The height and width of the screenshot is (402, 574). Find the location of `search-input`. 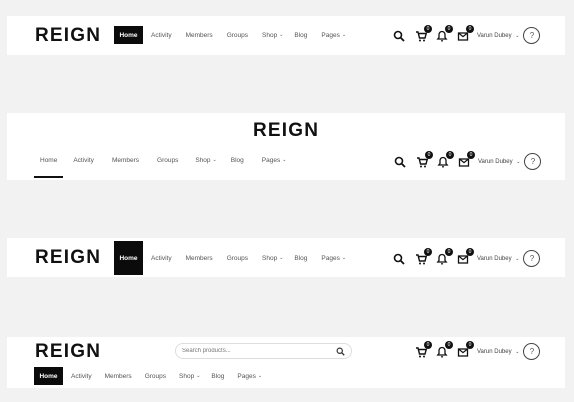

search-input is located at coordinates (252, 351).